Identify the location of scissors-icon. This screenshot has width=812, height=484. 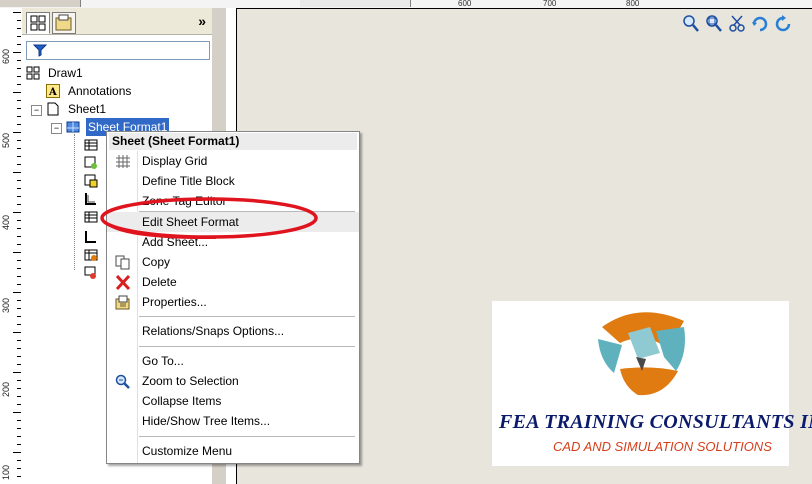
(737, 24).